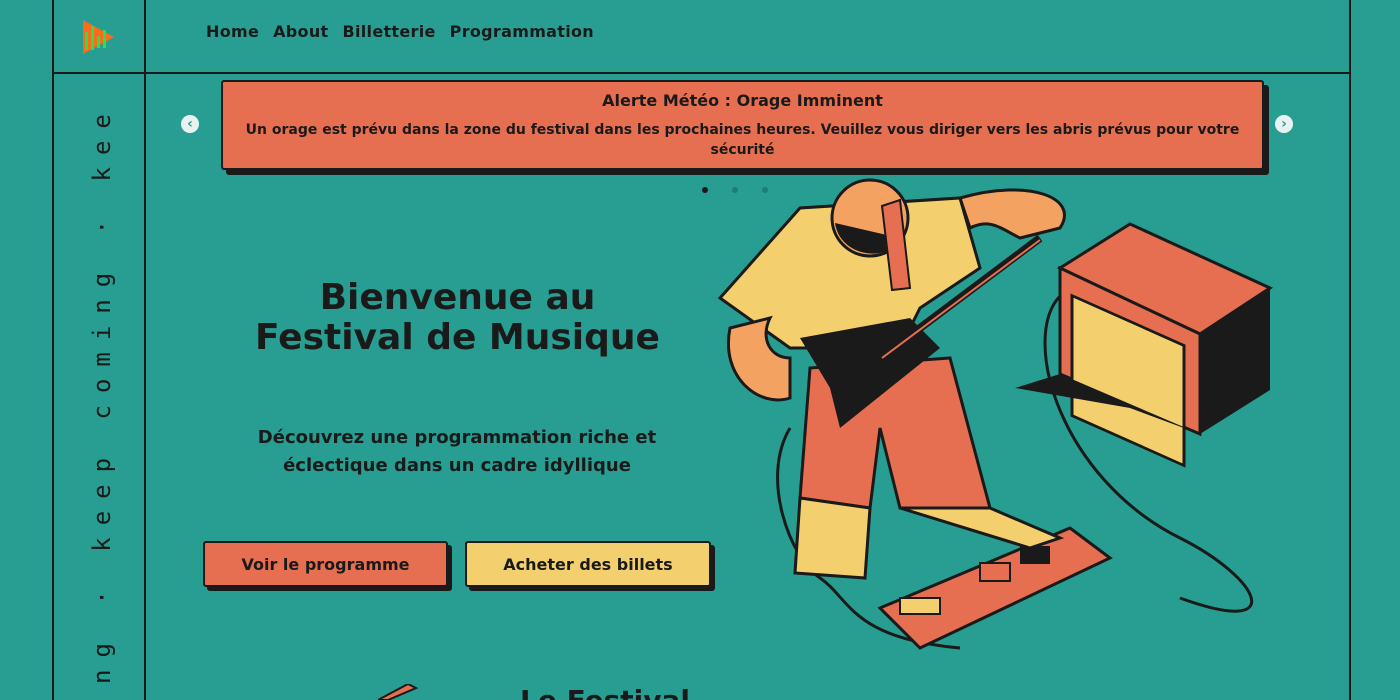 The width and height of the screenshot is (1400, 700). Describe the element at coordinates (102, 393) in the screenshot. I see `marquee-text: ng · keep coming · kee` at that location.